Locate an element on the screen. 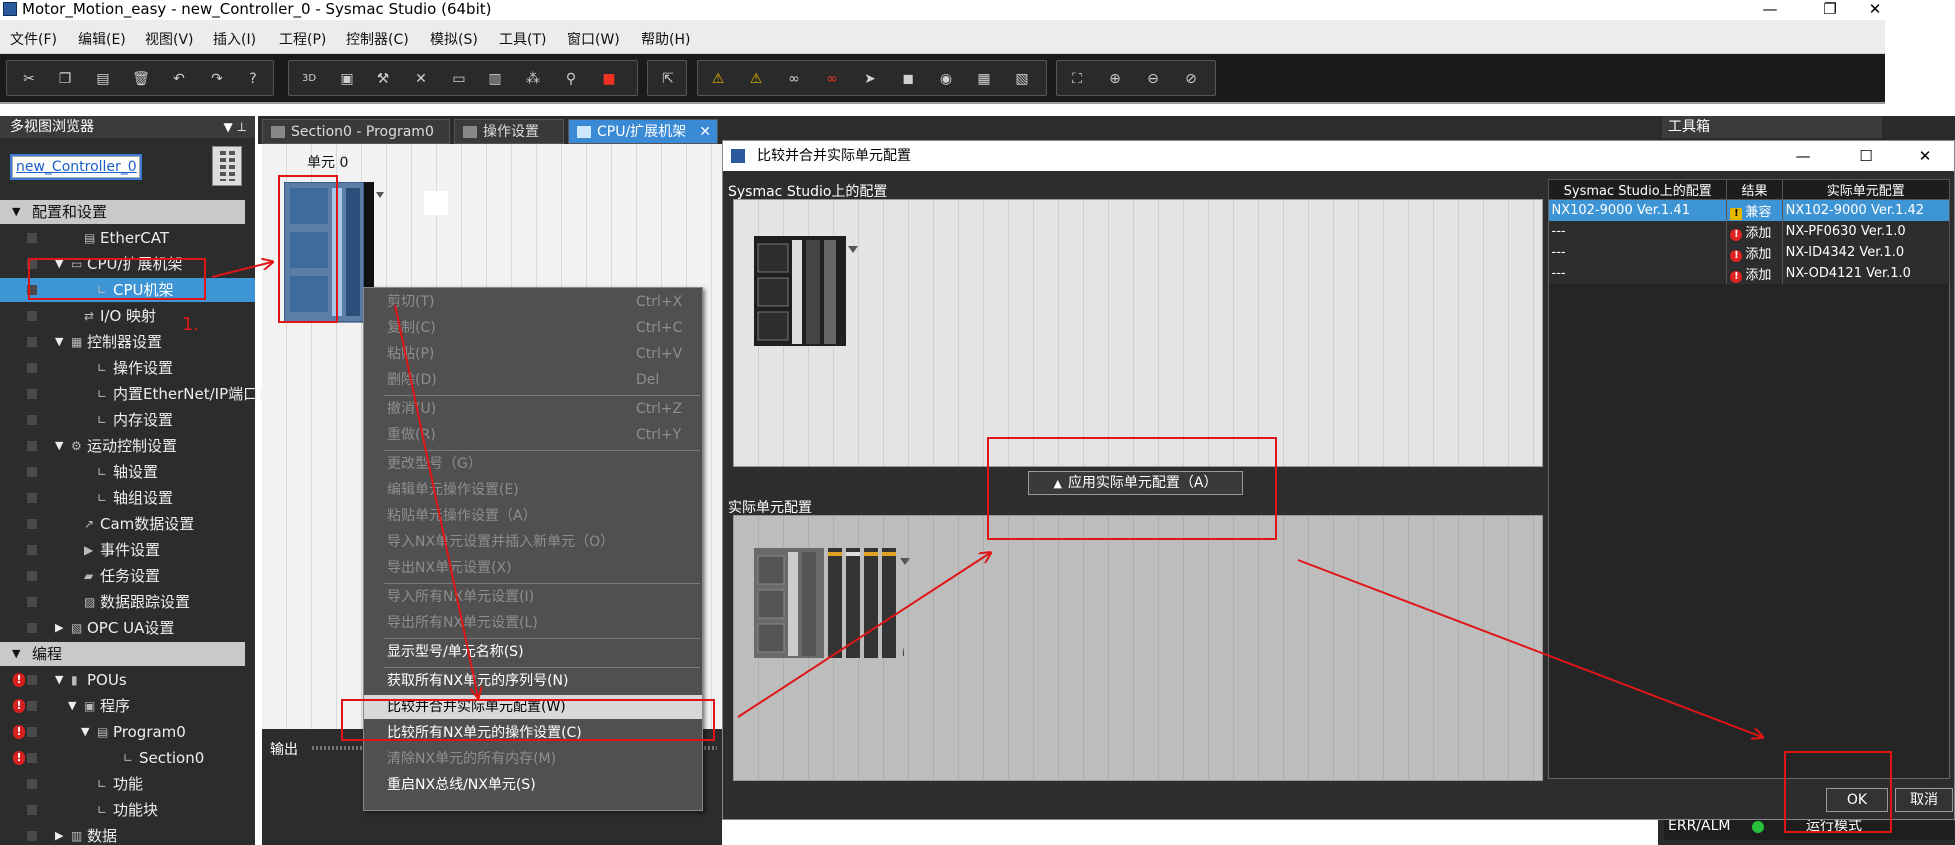 This screenshot has height=845, width=1955. tree-item: ∟ 功能块 is located at coordinates (127, 810).